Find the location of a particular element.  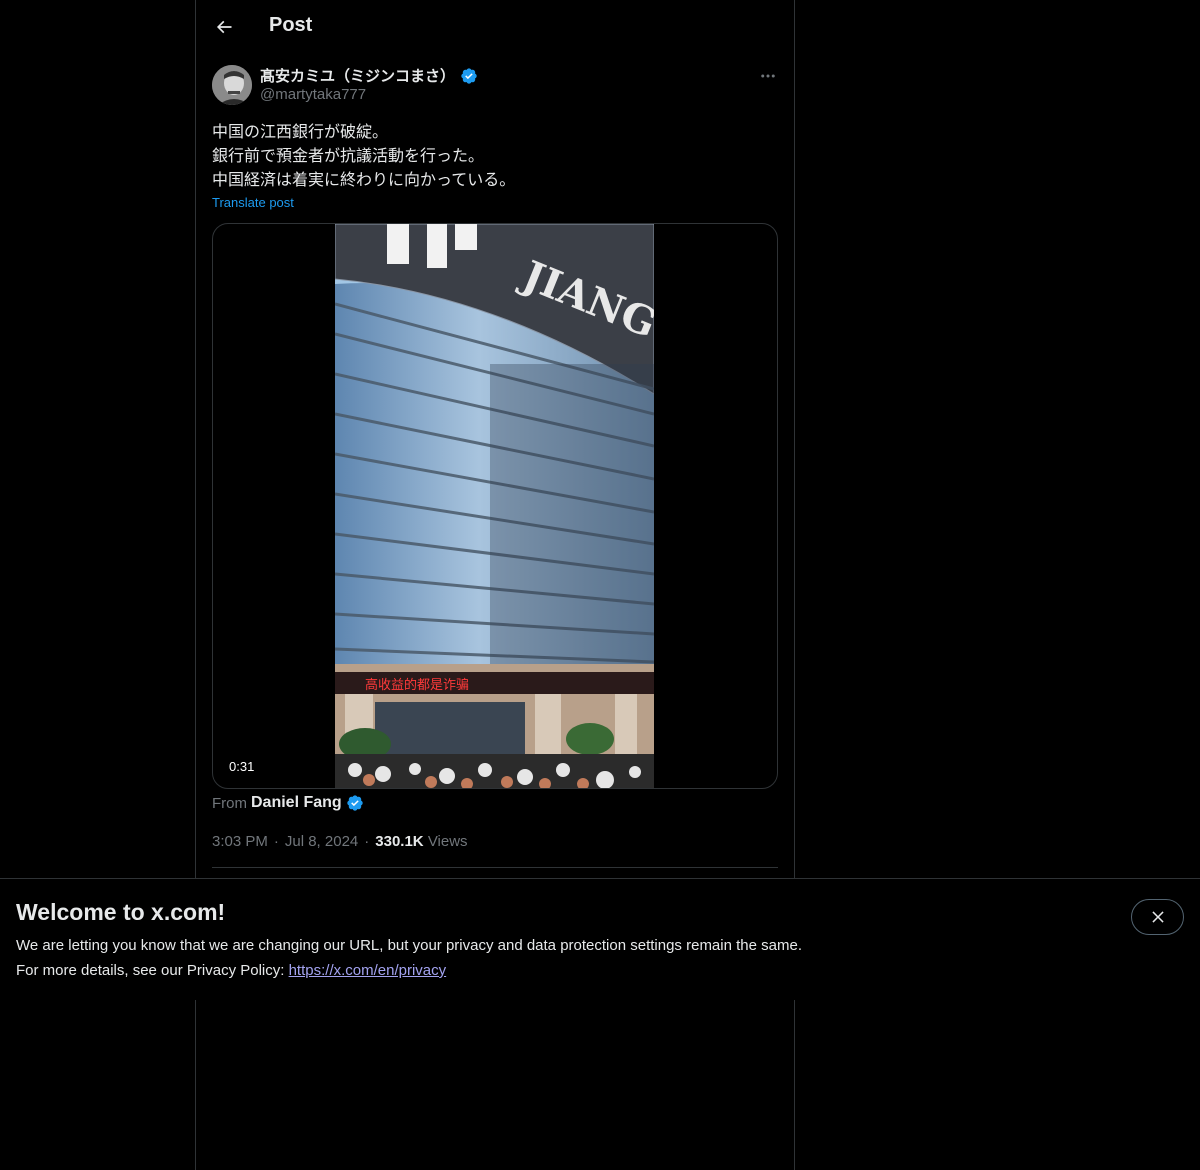

post-metadata: 3:03 PM · Jul 8, 2024 · 330.1K Views is located at coordinates (340, 841).